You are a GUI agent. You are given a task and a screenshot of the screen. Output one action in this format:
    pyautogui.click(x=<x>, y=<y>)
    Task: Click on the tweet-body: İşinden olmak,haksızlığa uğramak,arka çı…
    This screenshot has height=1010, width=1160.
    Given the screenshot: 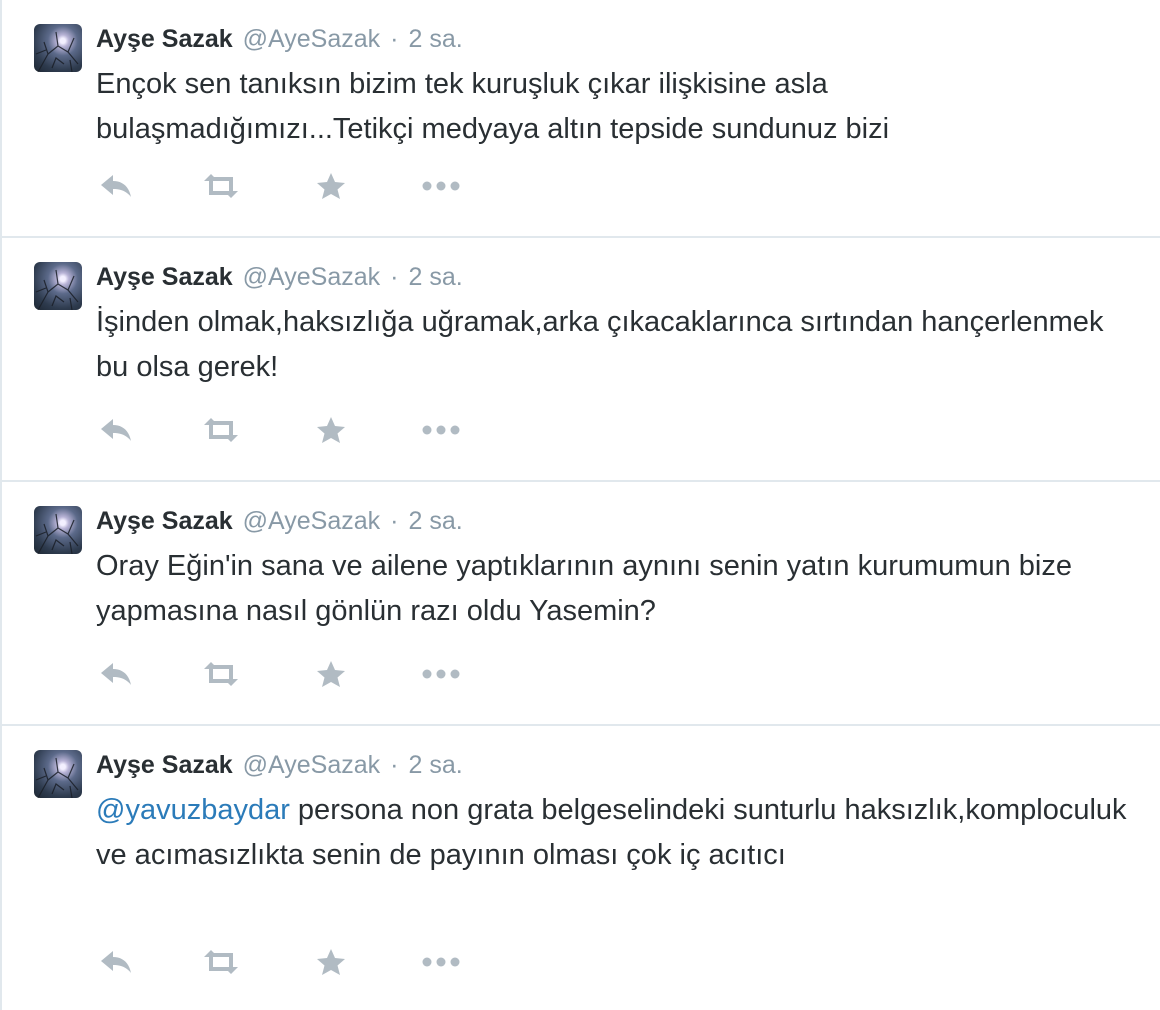 What is the action you would take?
    pyautogui.click(x=600, y=344)
    